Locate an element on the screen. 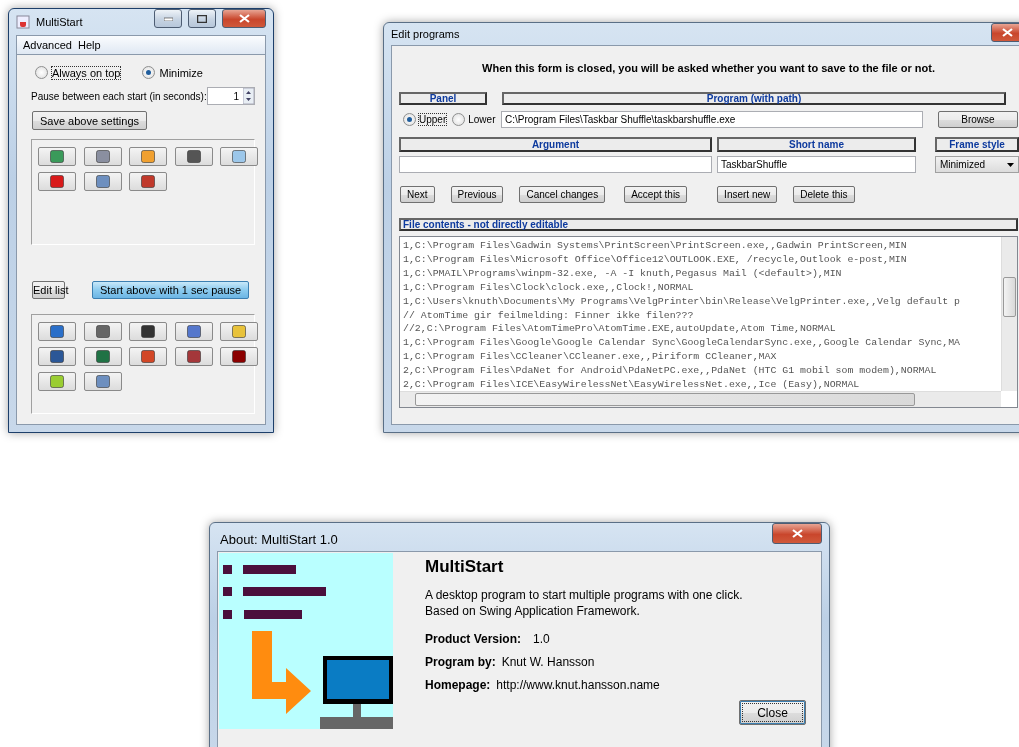 The image size is (1019, 747). minimize-icon is located at coordinates (168, 18).